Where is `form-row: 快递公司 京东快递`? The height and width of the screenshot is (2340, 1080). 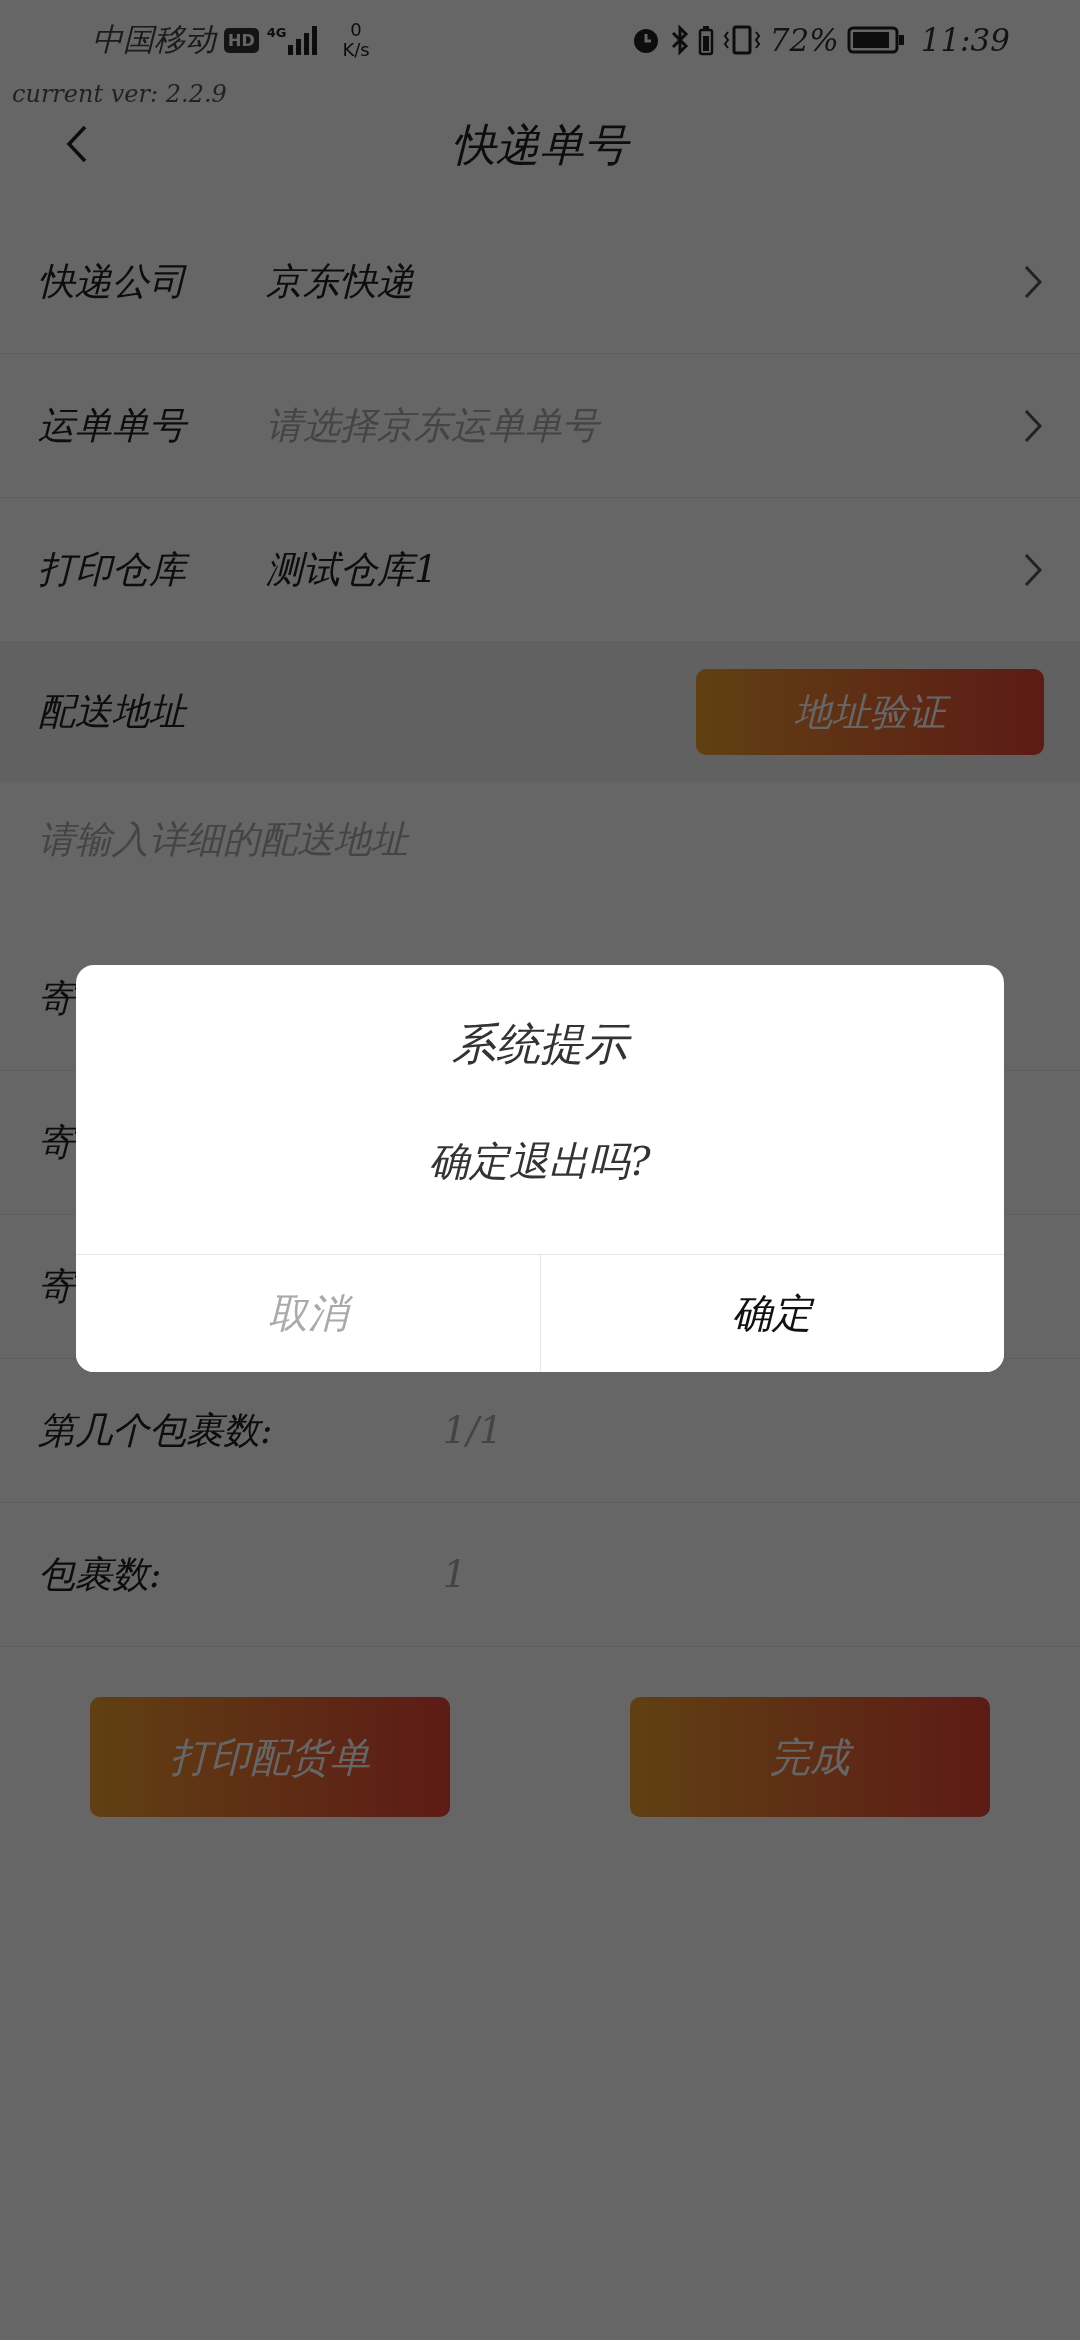
form-row: 快递公司 京东快递 is located at coordinates (540, 282).